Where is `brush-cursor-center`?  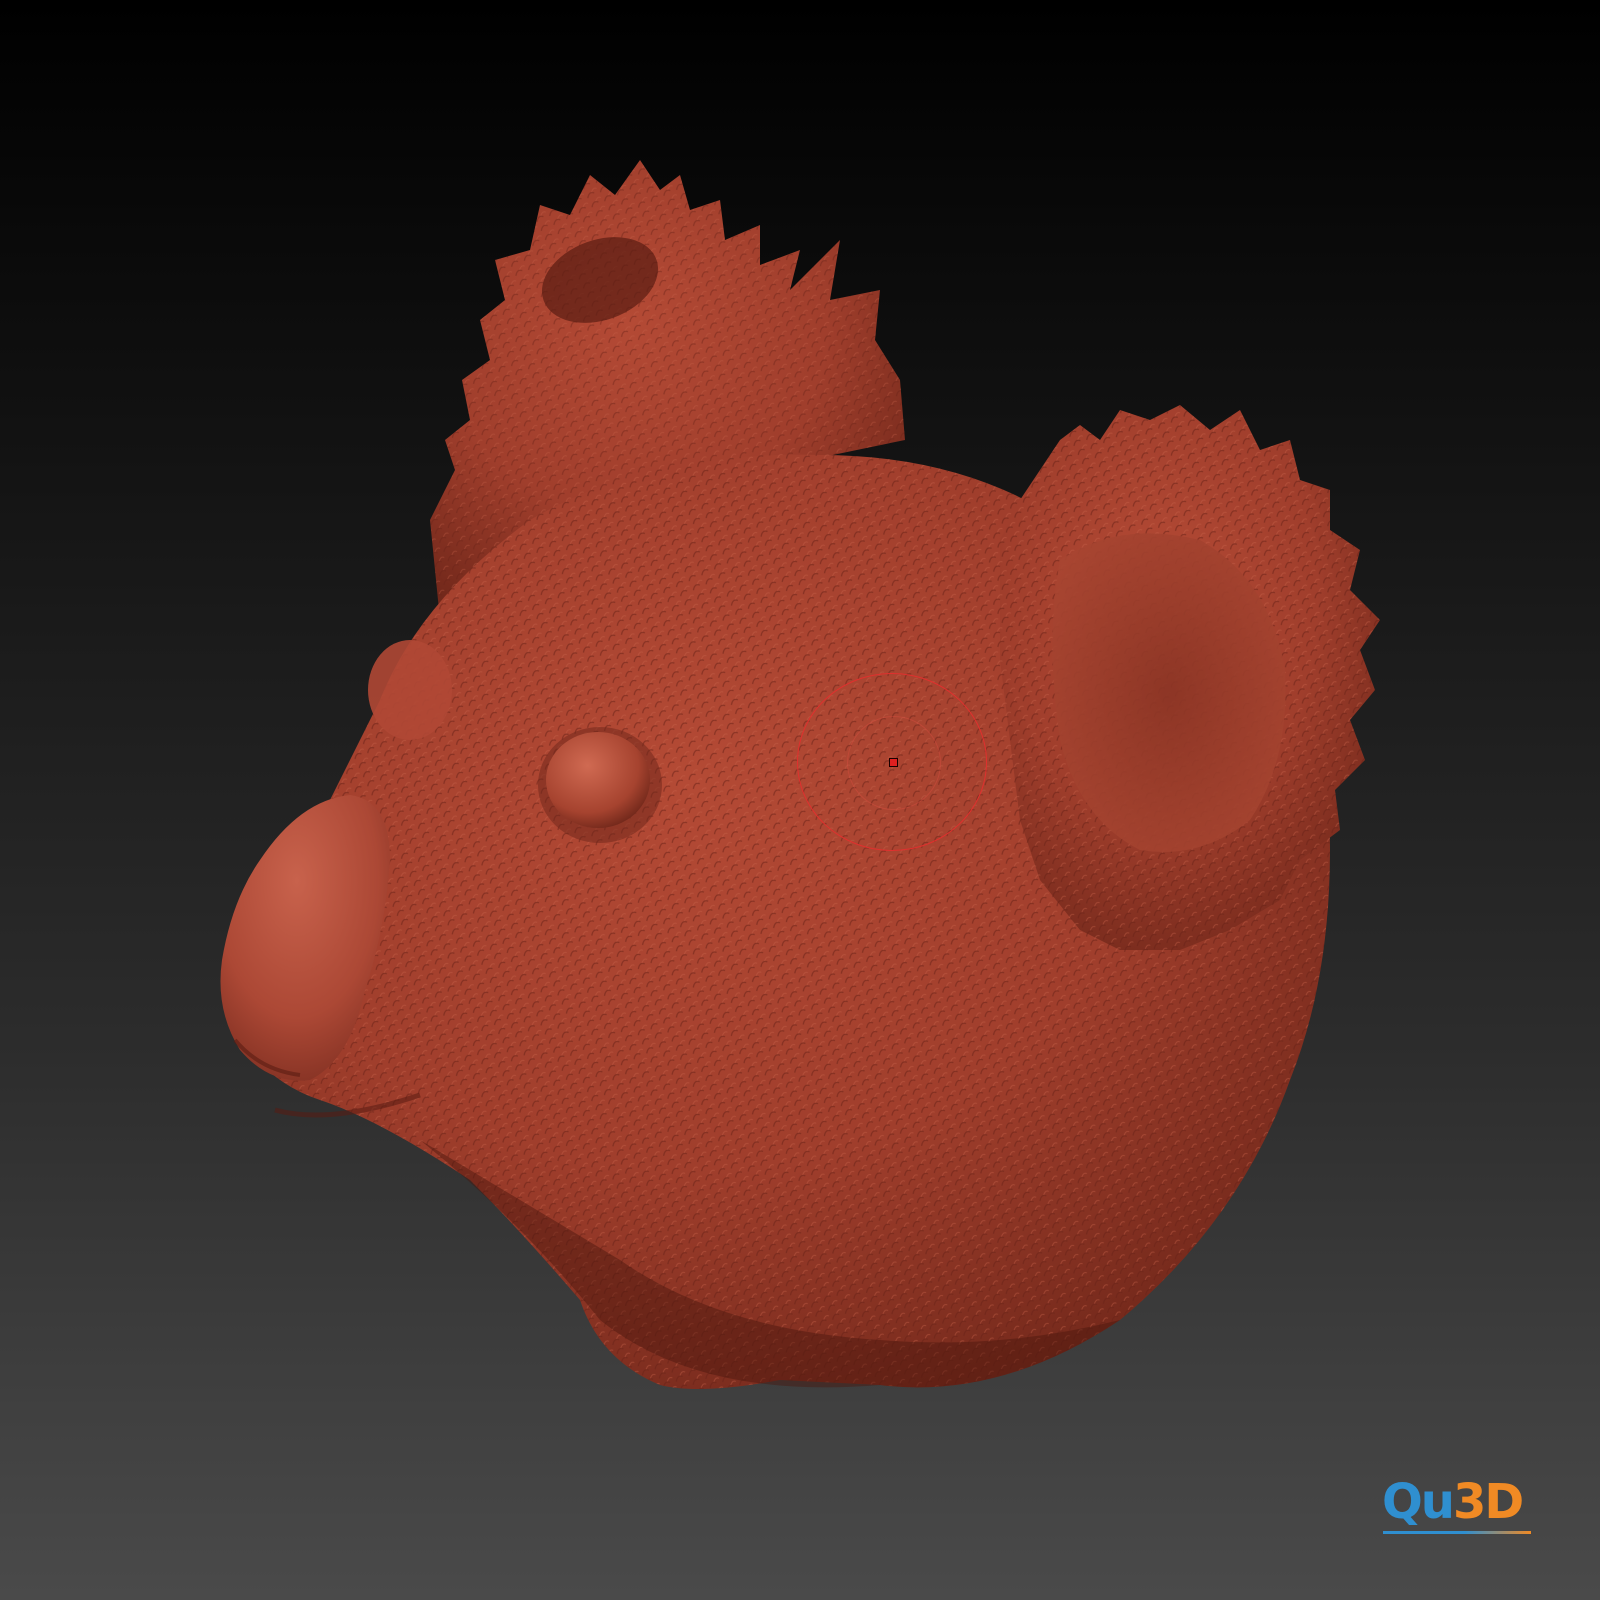
brush-cursor-center is located at coordinates (893, 762).